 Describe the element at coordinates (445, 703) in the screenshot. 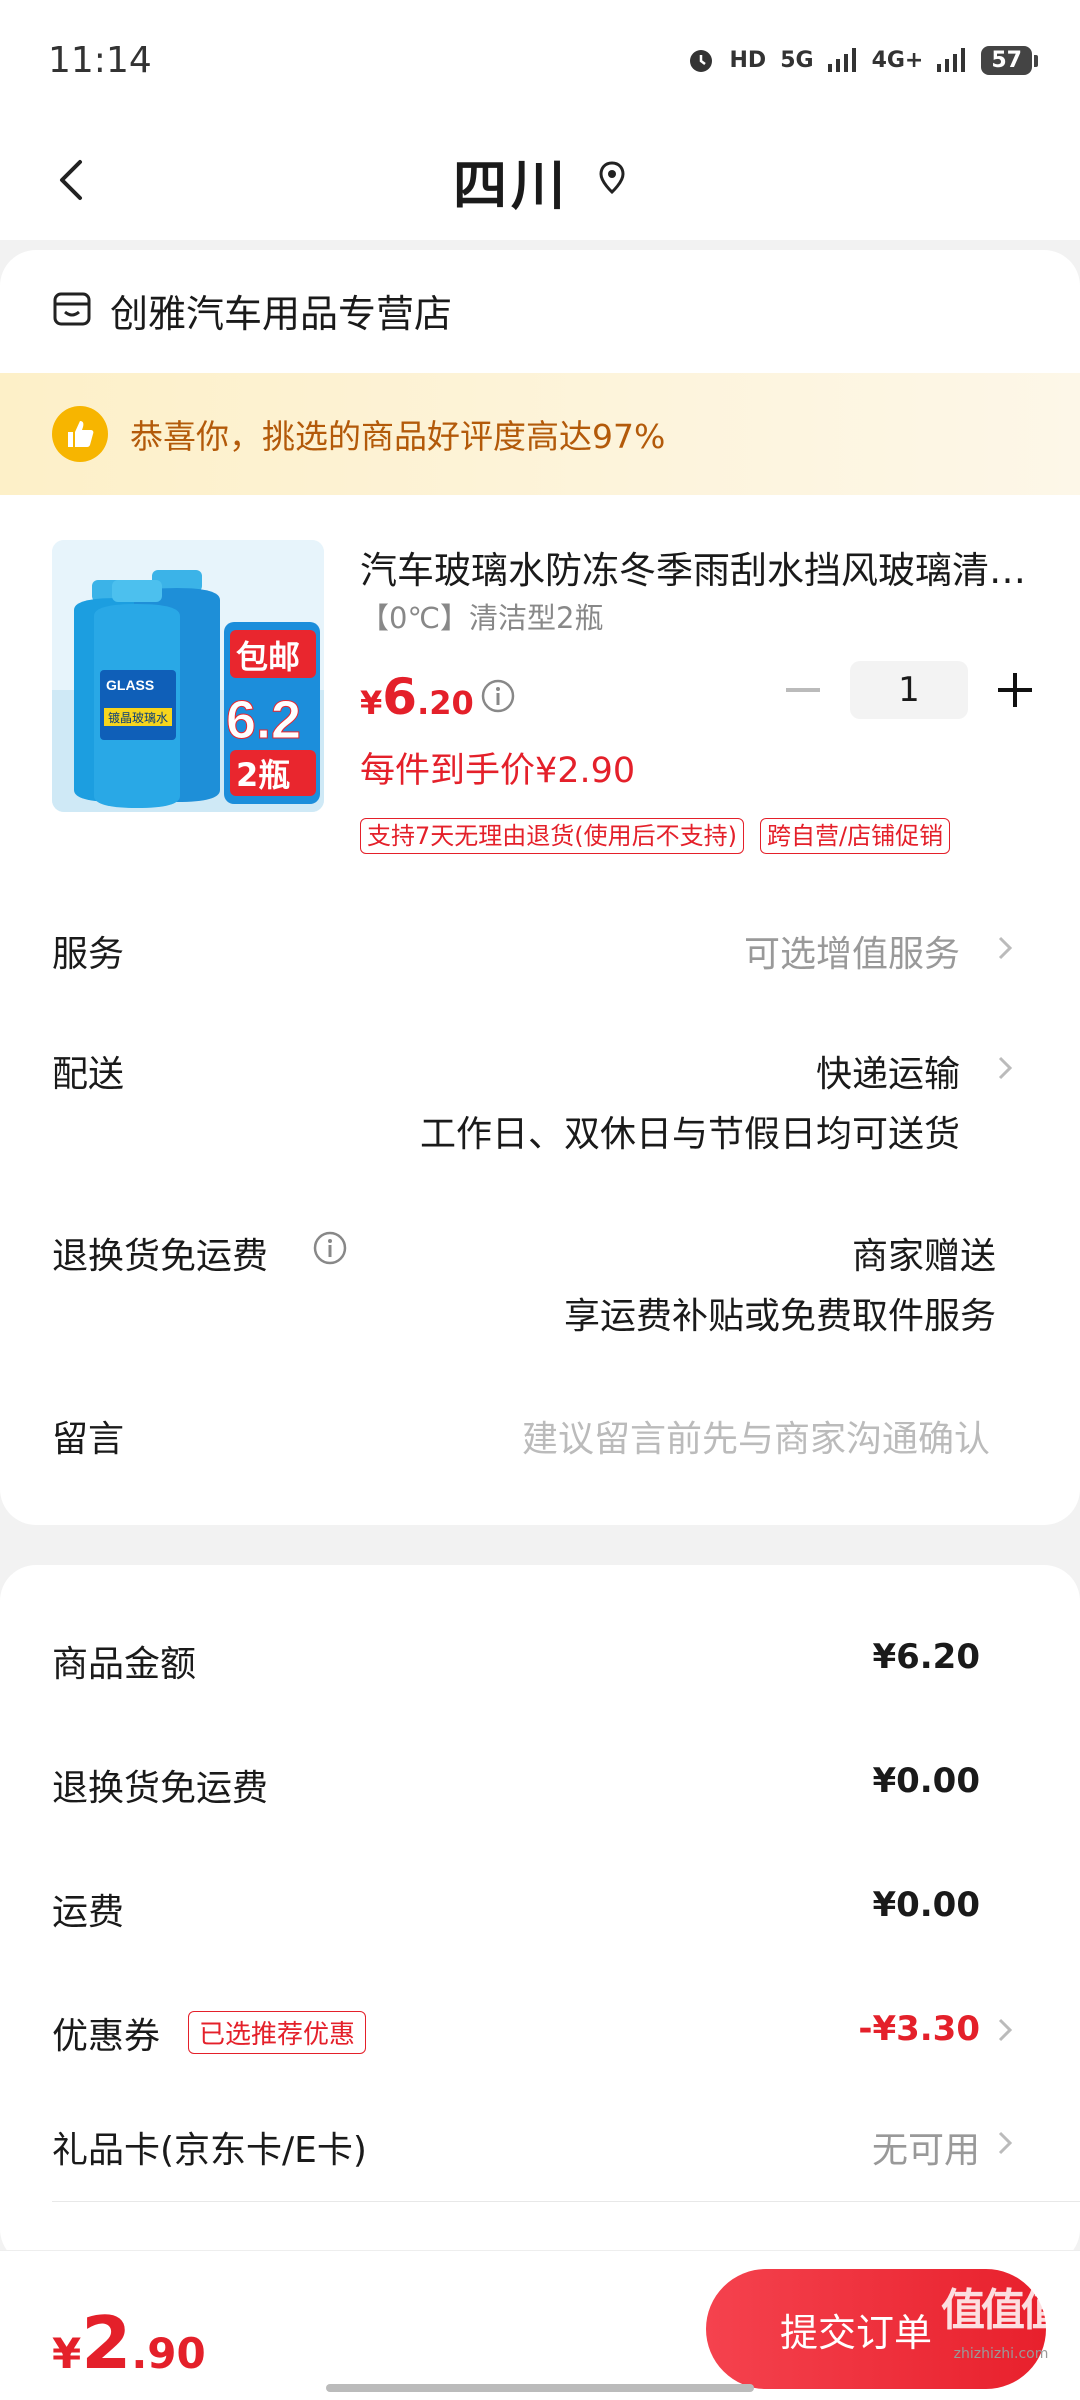

I see `price-decimal: .20` at that location.